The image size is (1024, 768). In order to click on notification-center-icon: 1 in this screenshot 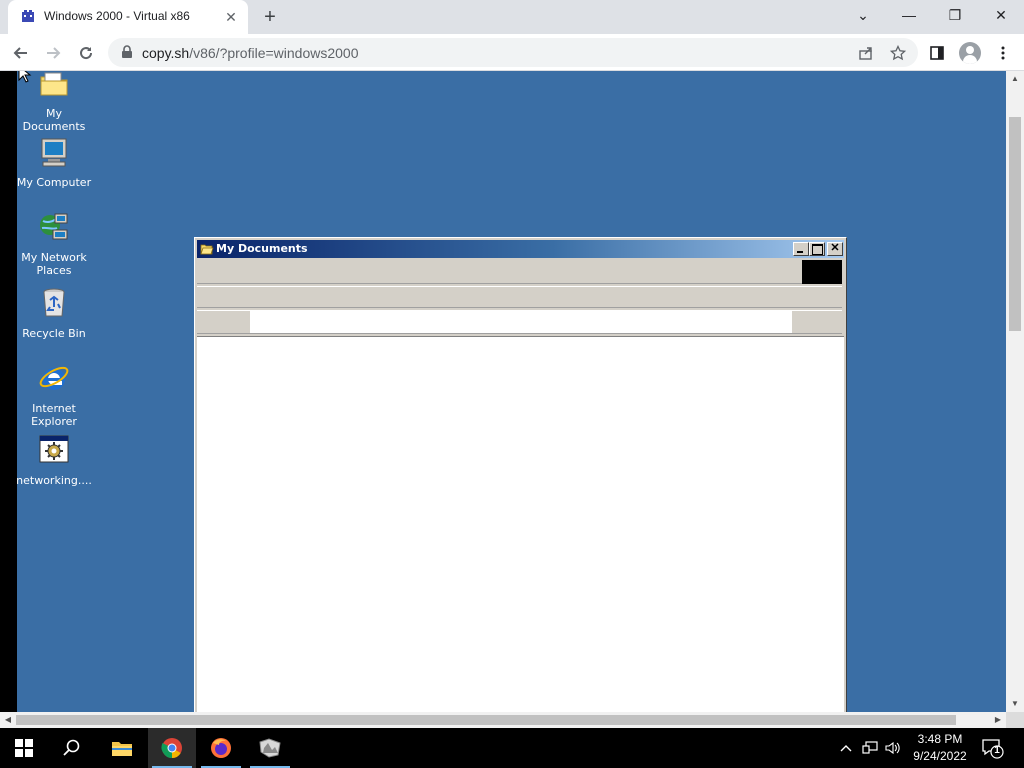, I will do `click(992, 748)`.